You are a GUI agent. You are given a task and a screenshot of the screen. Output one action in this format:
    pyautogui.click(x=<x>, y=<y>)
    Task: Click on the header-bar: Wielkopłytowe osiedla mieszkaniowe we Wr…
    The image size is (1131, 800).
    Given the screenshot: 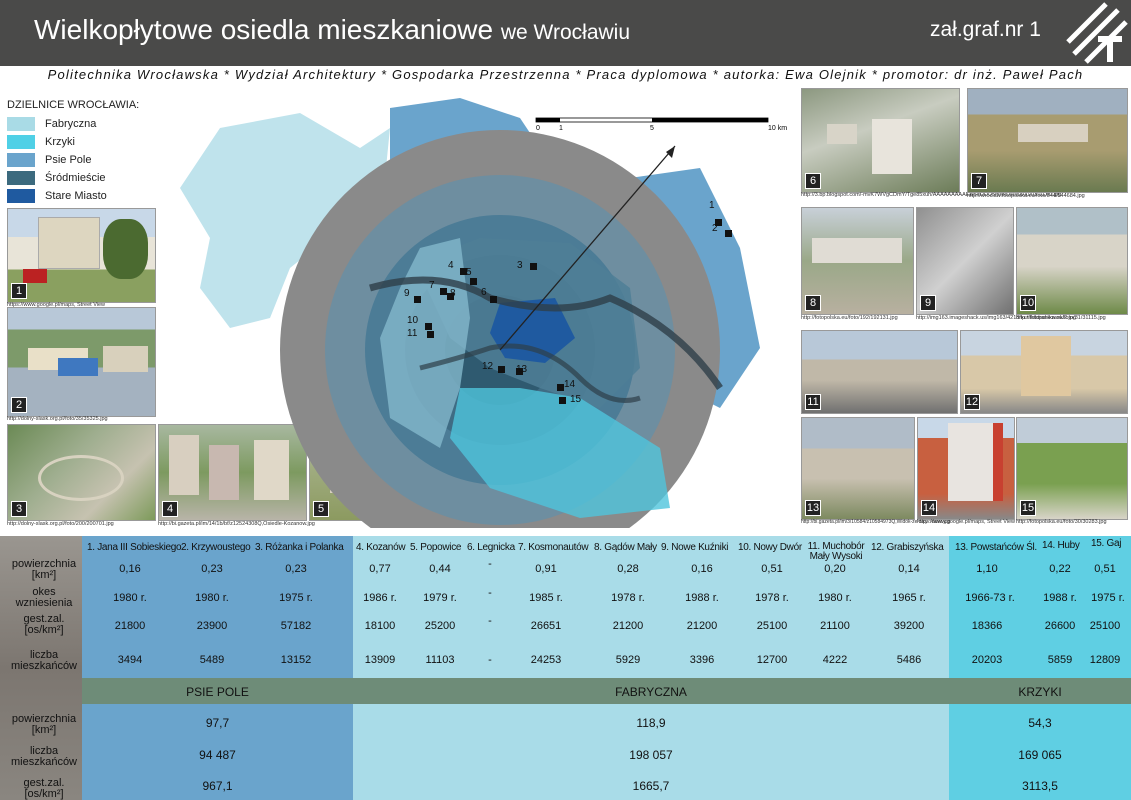 What is the action you would take?
    pyautogui.click(x=565, y=33)
    